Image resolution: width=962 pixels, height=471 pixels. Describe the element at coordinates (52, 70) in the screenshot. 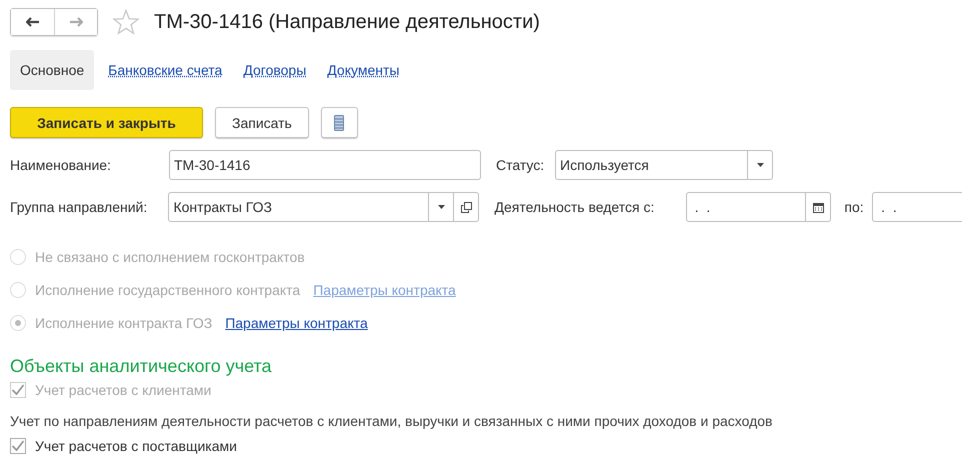

I see `tab: Основное` at that location.